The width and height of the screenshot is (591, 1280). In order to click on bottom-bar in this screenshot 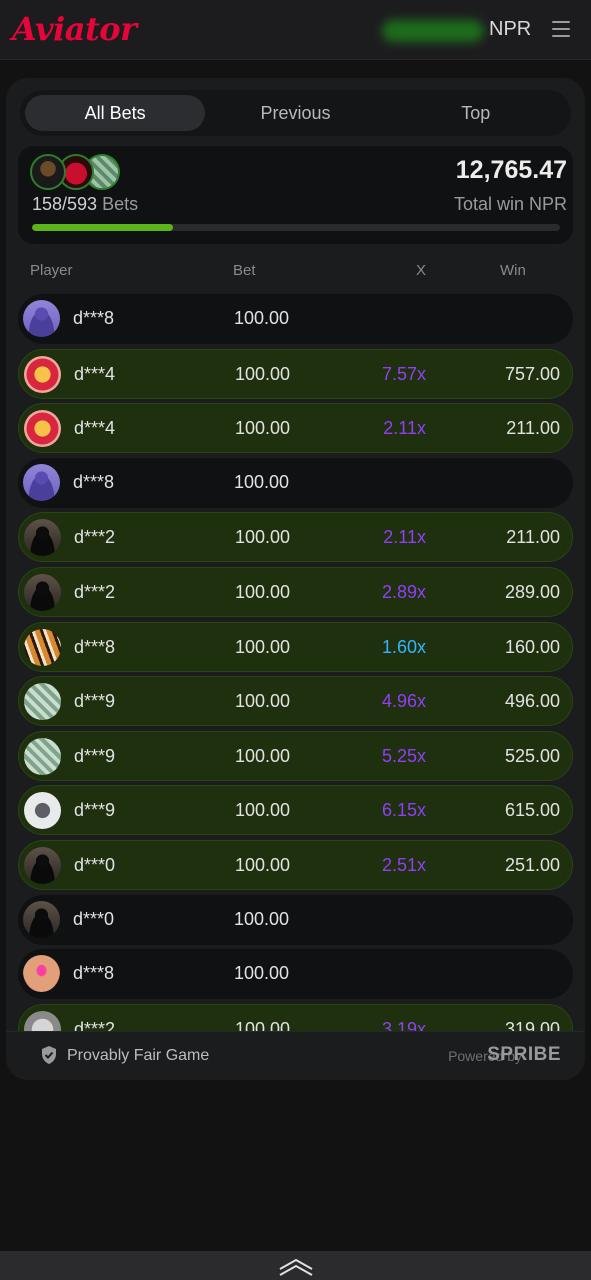, I will do `click(295, 1265)`.